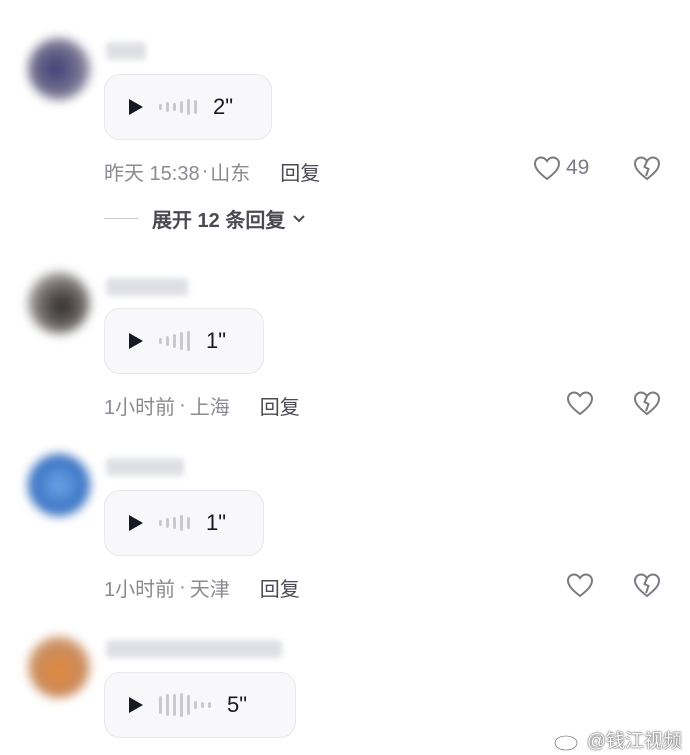  What do you see at coordinates (299, 218) in the screenshot?
I see `chevron-down-icon` at bounding box center [299, 218].